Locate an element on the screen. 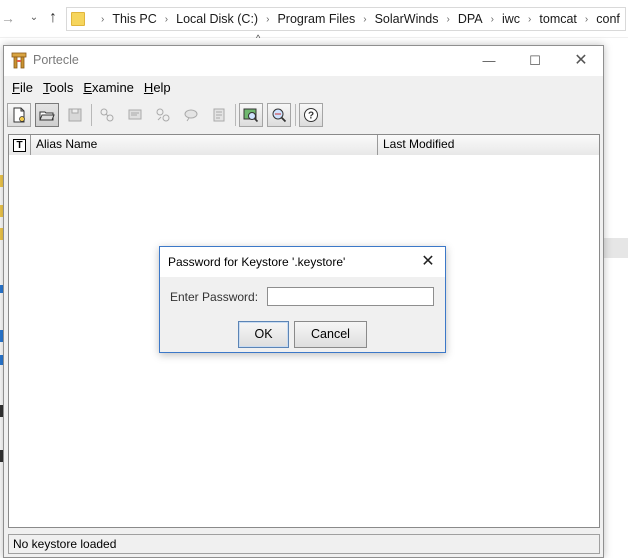 The width and height of the screenshot is (628, 558). examine-ssl-icon is located at coordinates (279, 115).